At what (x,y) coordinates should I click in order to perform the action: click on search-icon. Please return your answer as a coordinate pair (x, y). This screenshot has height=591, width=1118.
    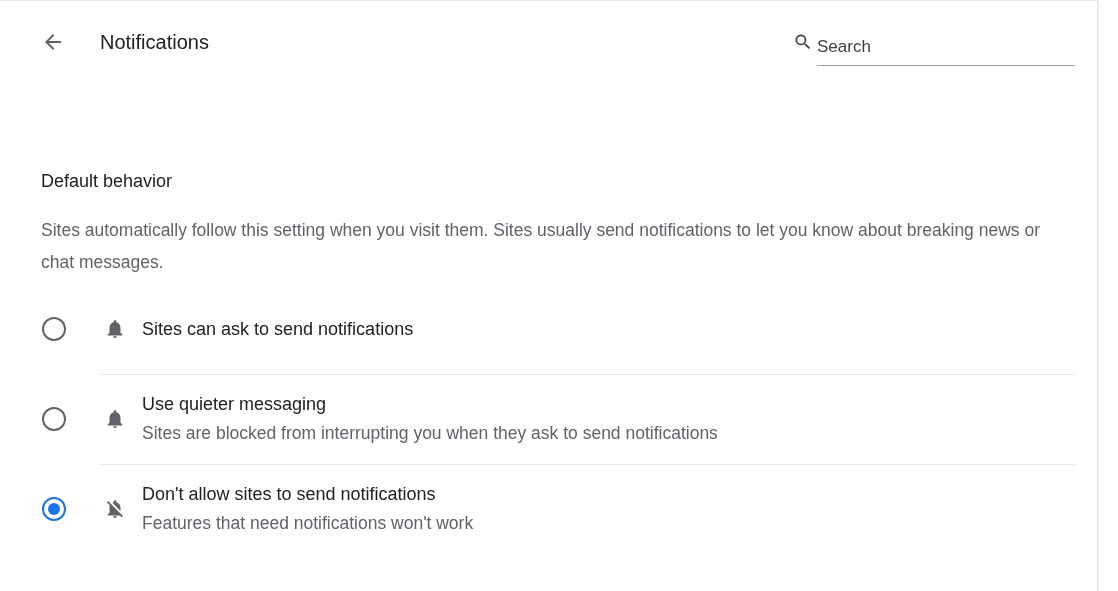
    Looking at the image, I should click on (803, 42).